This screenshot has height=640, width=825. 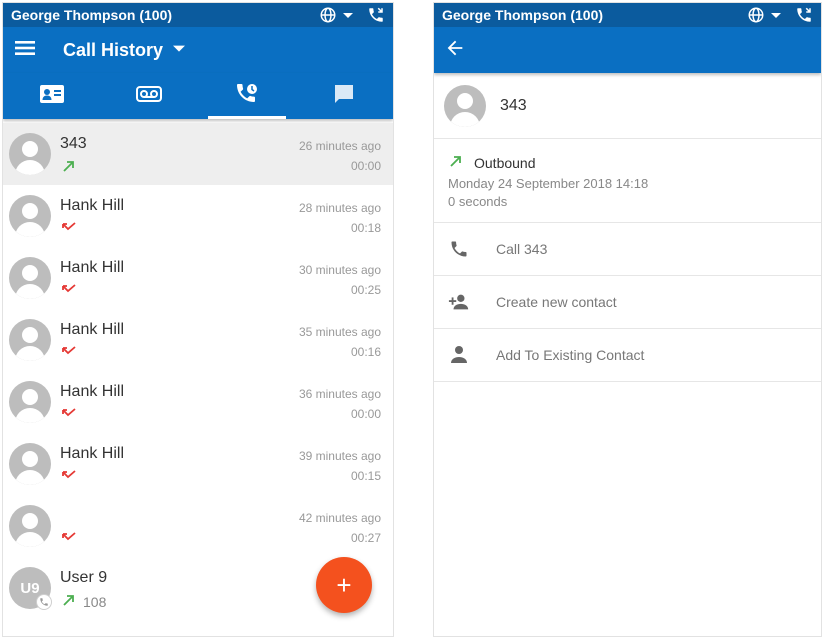 I want to click on contacts-icon, so click(x=52, y=96).